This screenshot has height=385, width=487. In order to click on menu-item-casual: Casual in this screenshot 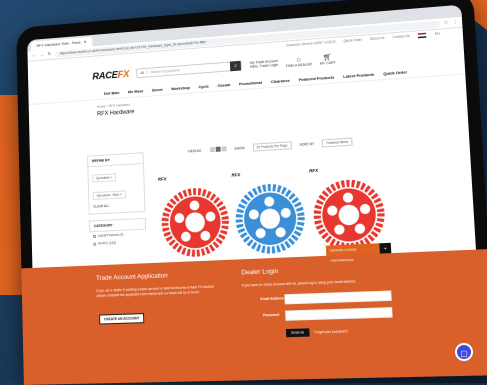, I will do `click(223, 85)`.